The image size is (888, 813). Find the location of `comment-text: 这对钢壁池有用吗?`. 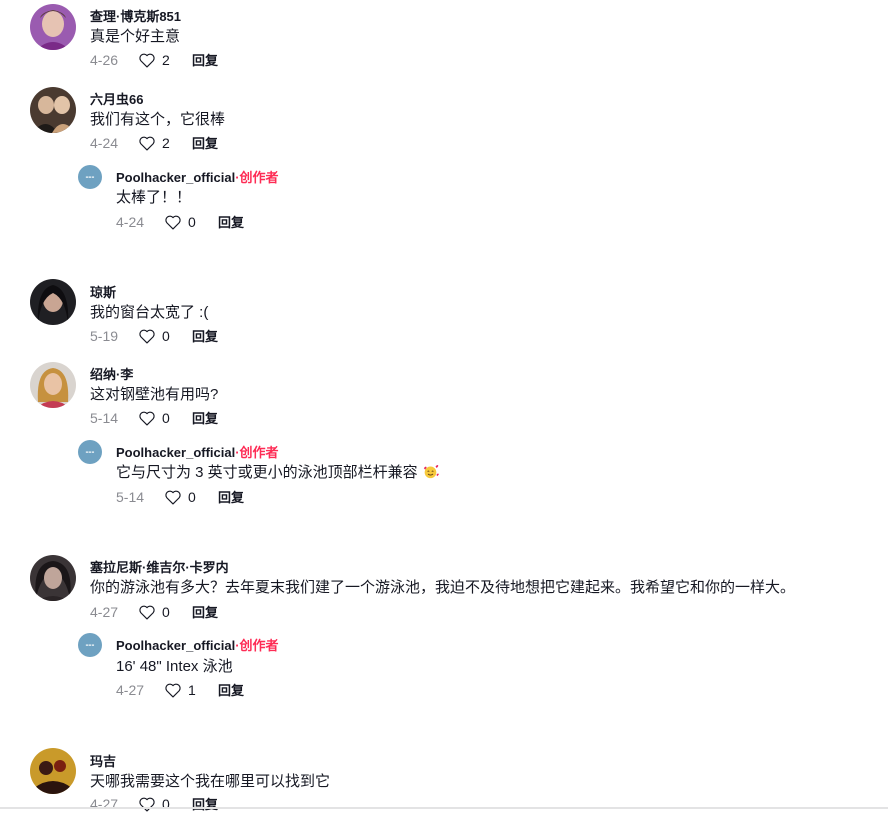

comment-text: 这对钢壁池有用吗? is located at coordinates (154, 394).